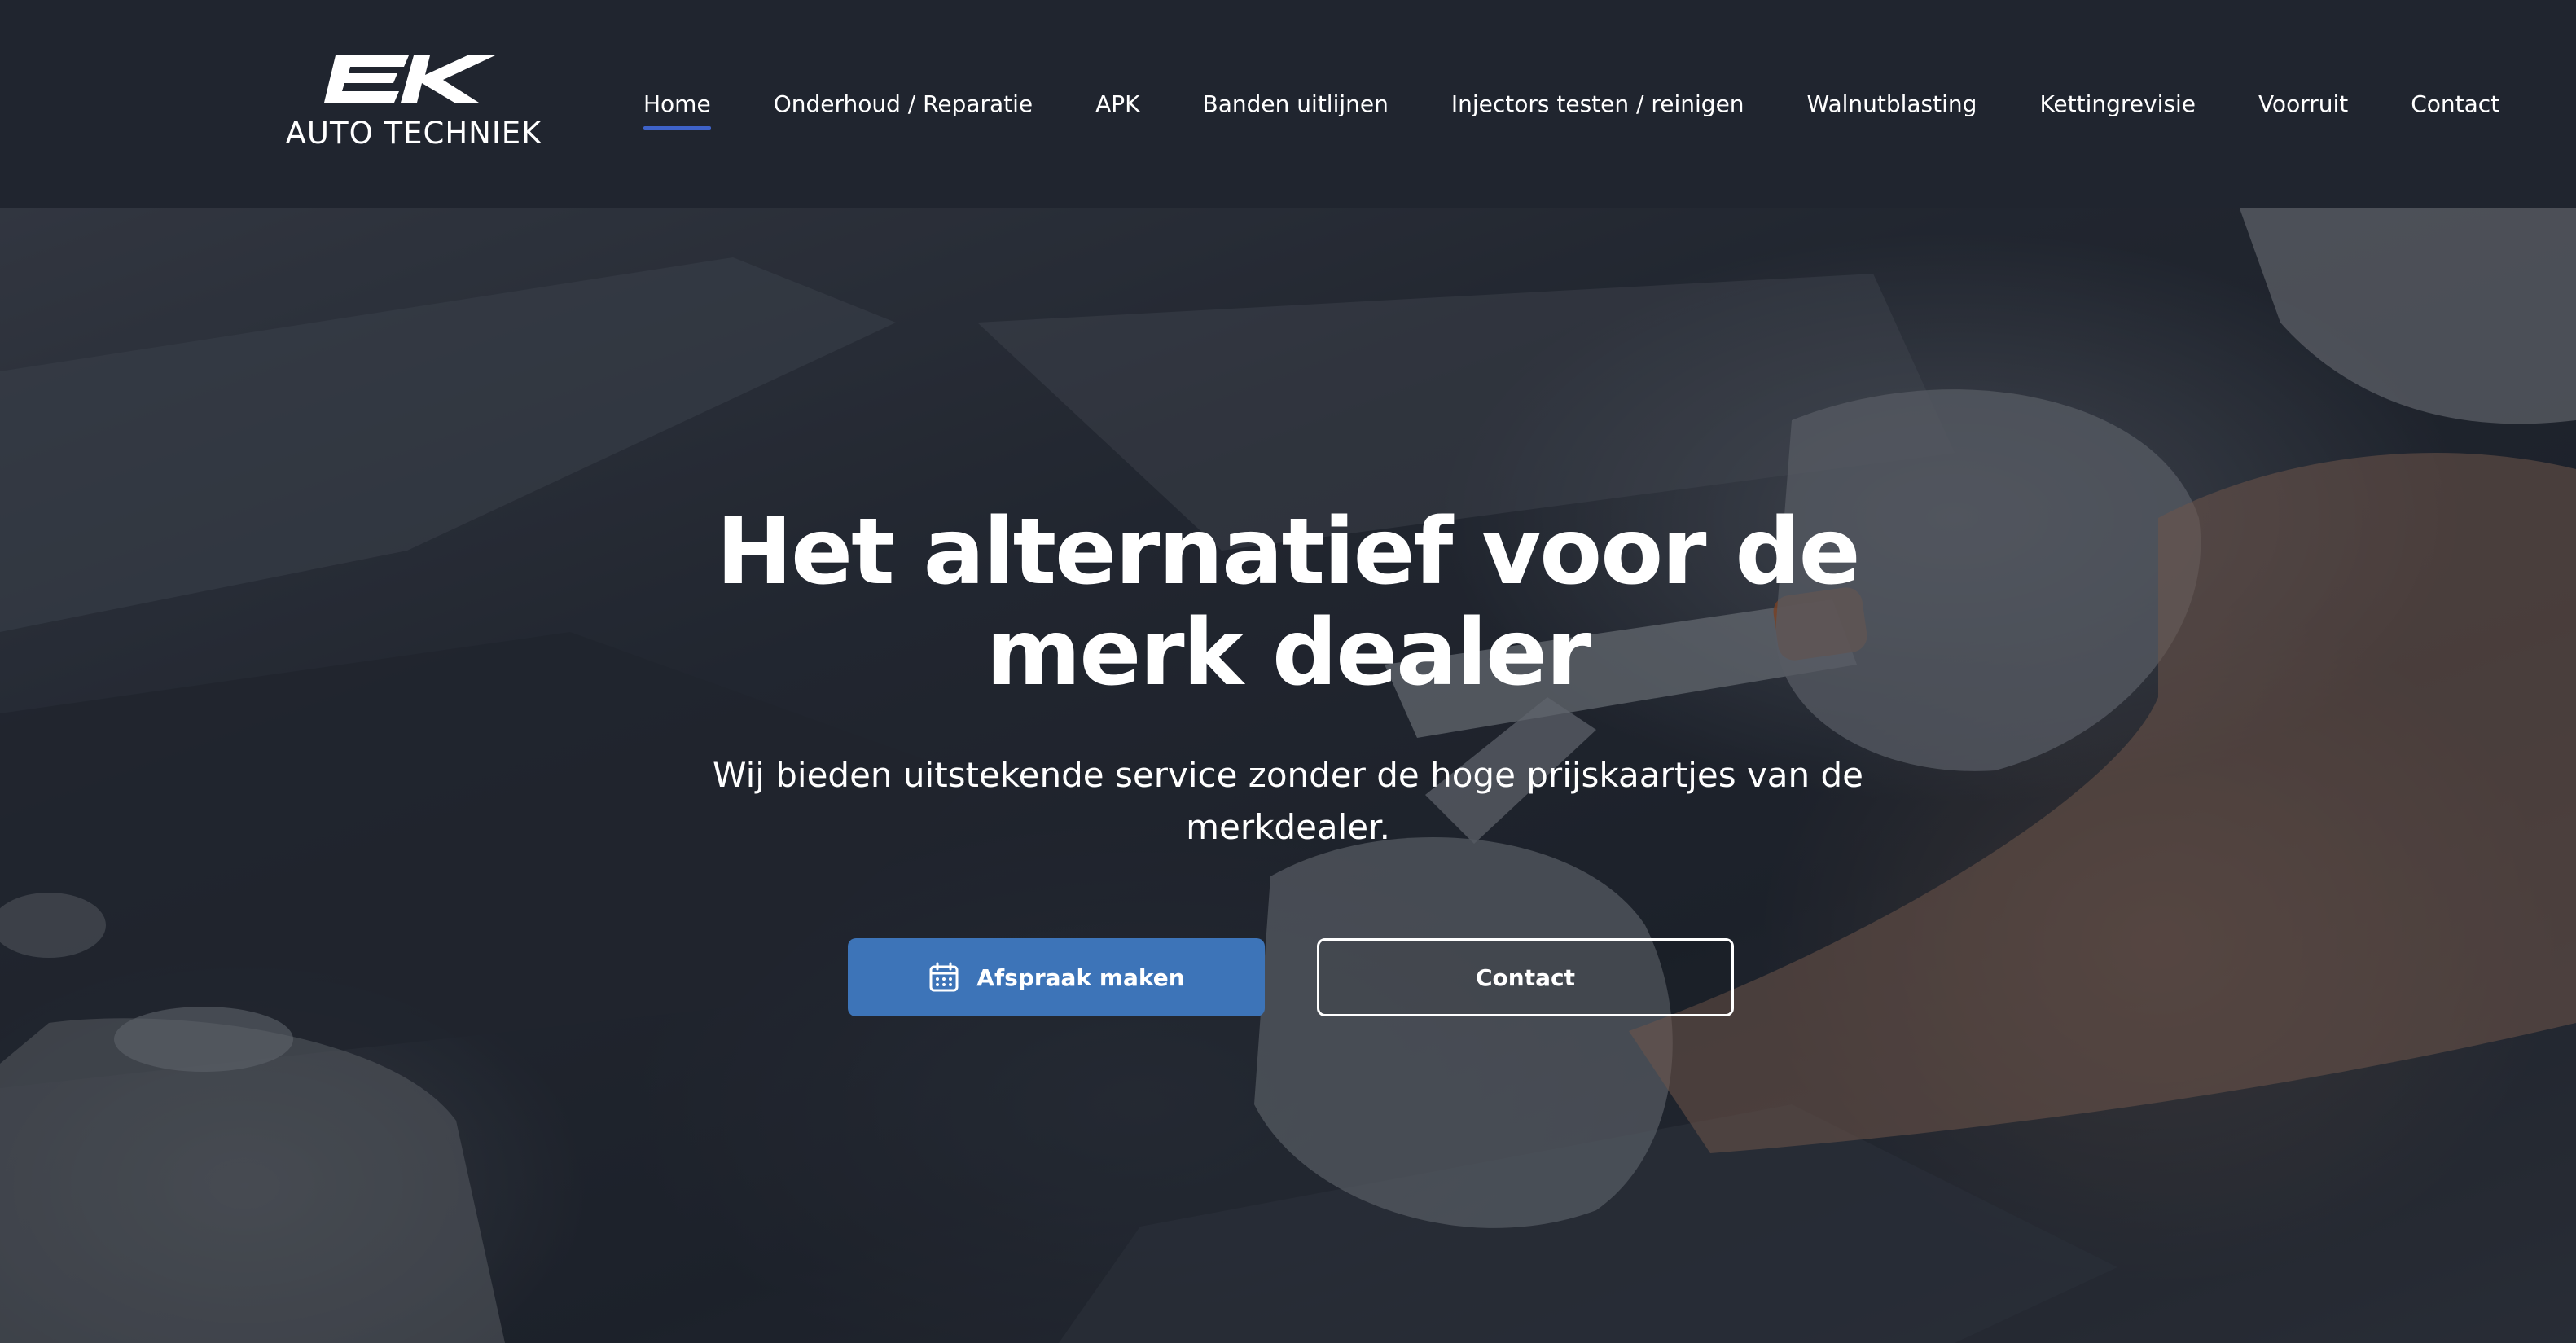  What do you see at coordinates (1597, 104) in the screenshot?
I see `nav-item-injectors: Injectors testen / reinigen` at bounding box center [1597, 104].